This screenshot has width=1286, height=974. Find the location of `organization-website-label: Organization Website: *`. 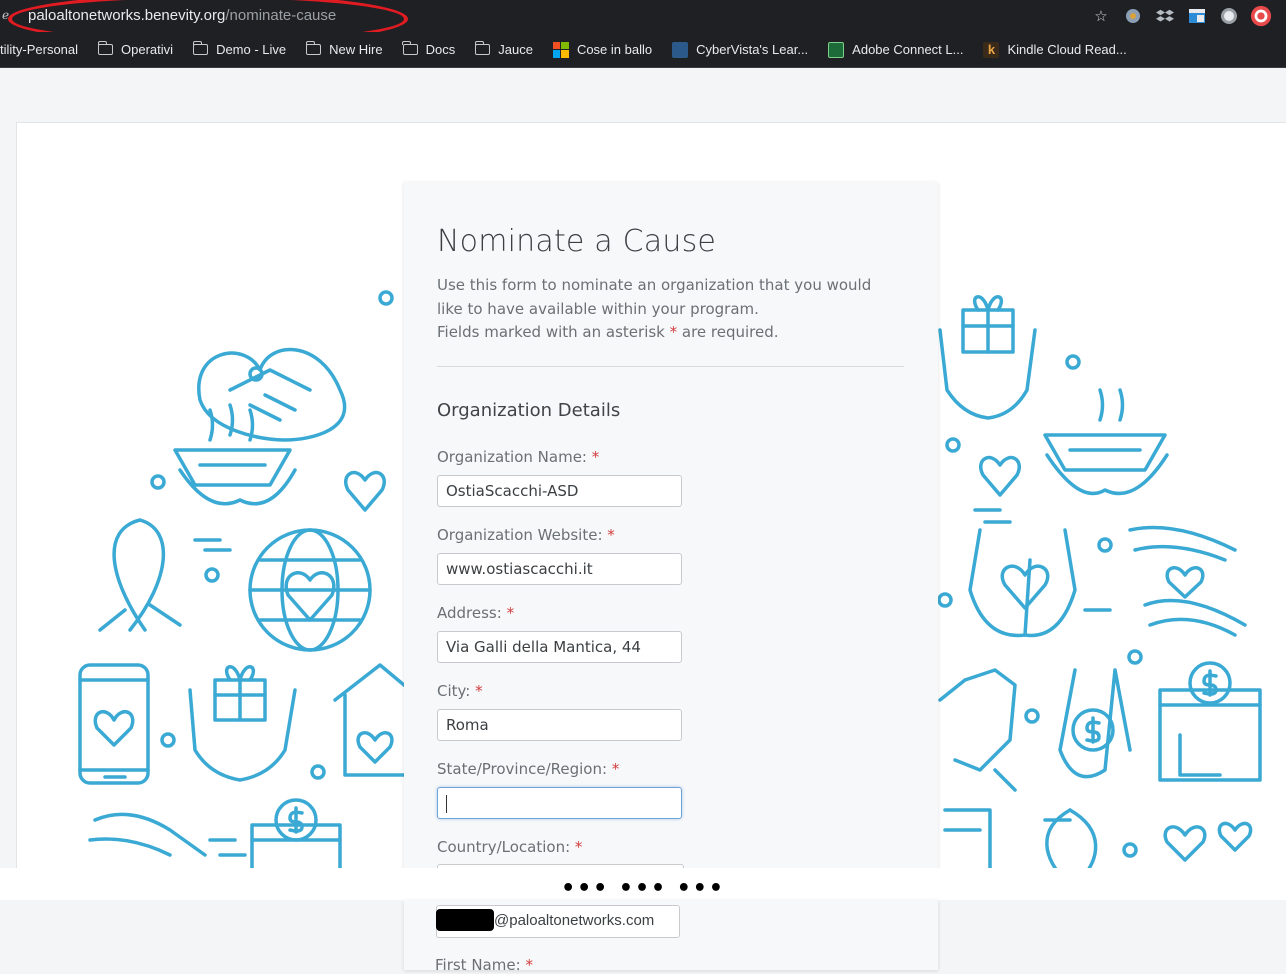

organization-website-label: Organization Website: * is located at coordinates (526, 535).